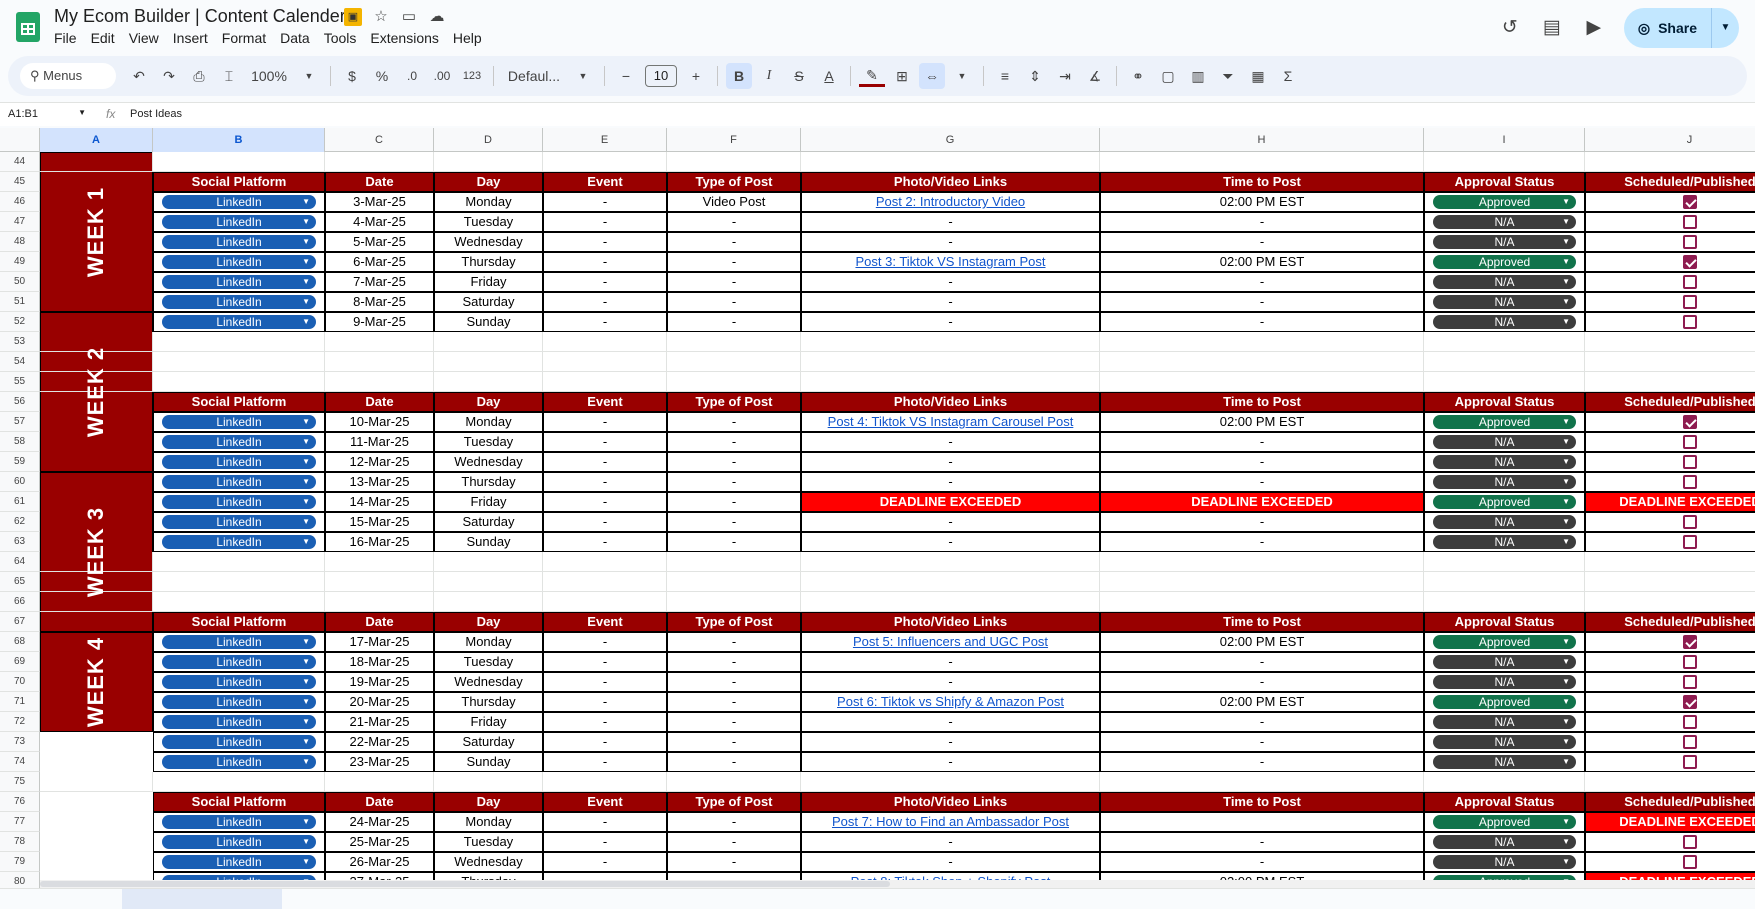 The height and width of the screenshot is (909, 1755). What do you see at coordinates (20, 562) in the screenshot?
I see `row-header: 64` at bounding box center [20, 562].